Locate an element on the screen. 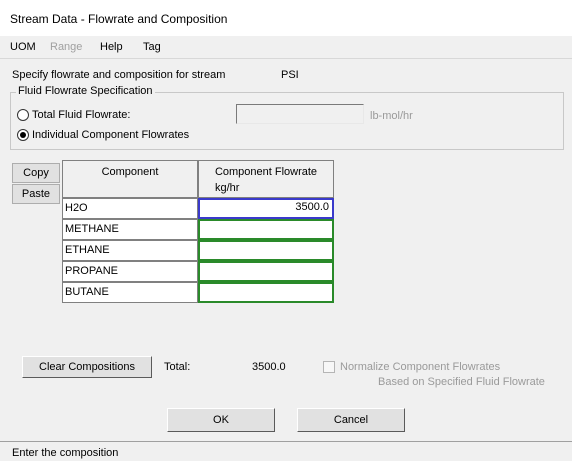 The width and height of the screenshot is (572, 461). normalize-checkbox is located at coordinates (329, 367).